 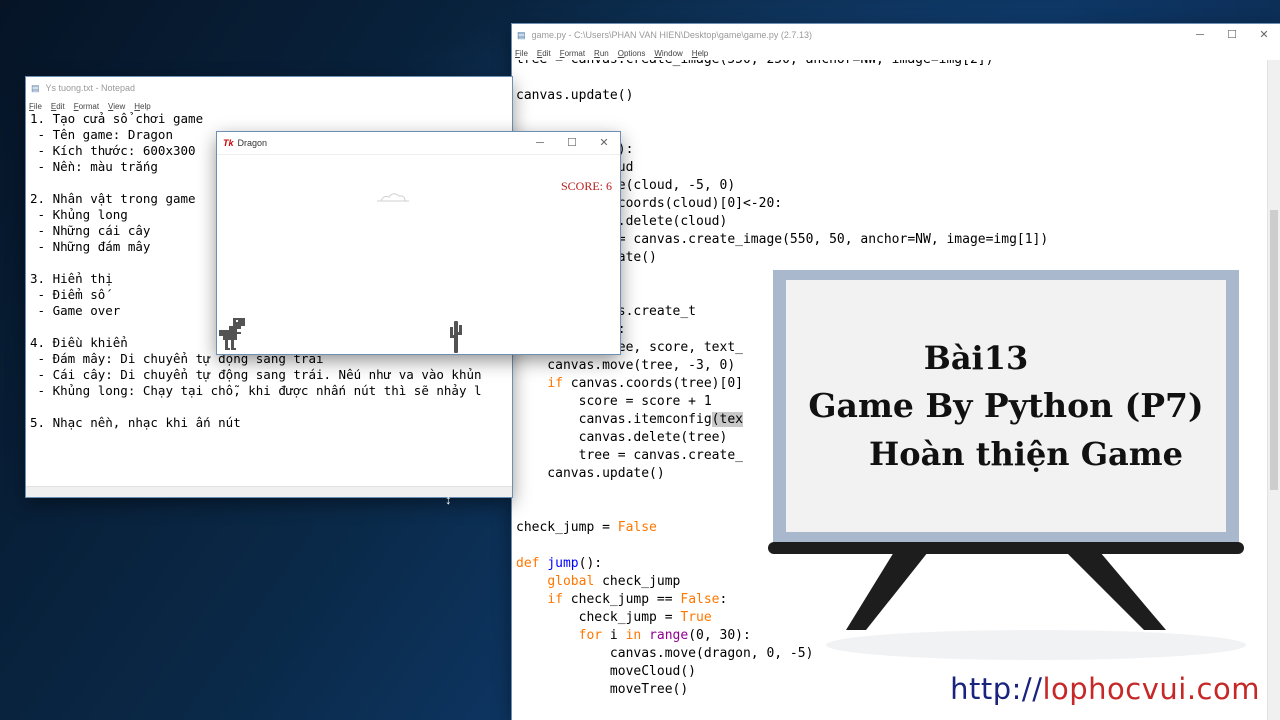 I want to click on board-shadow, so click(x=1036, y=645).